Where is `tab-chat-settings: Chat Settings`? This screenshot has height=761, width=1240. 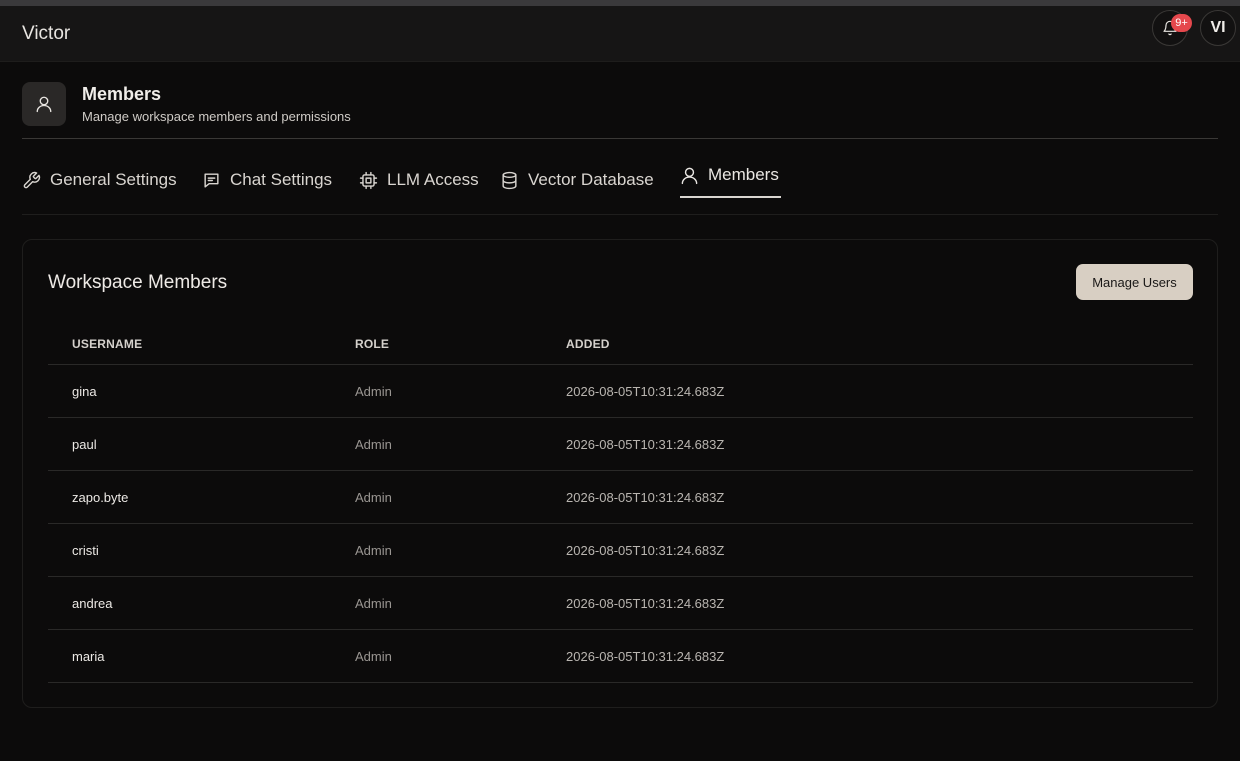 tab-chat-settings: Chat Settings is located at coordinates (267, 180).